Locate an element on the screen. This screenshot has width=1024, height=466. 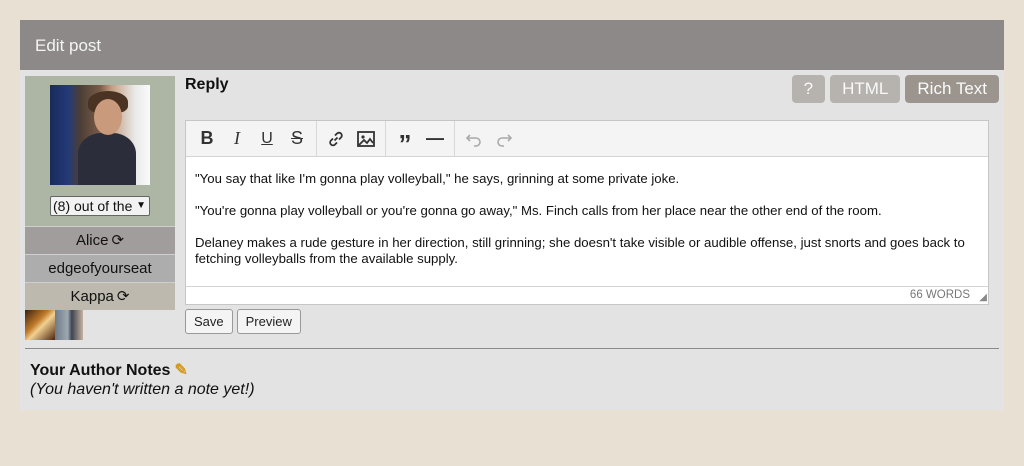
panel-title: Edit post is located at coordinates (512, 45).